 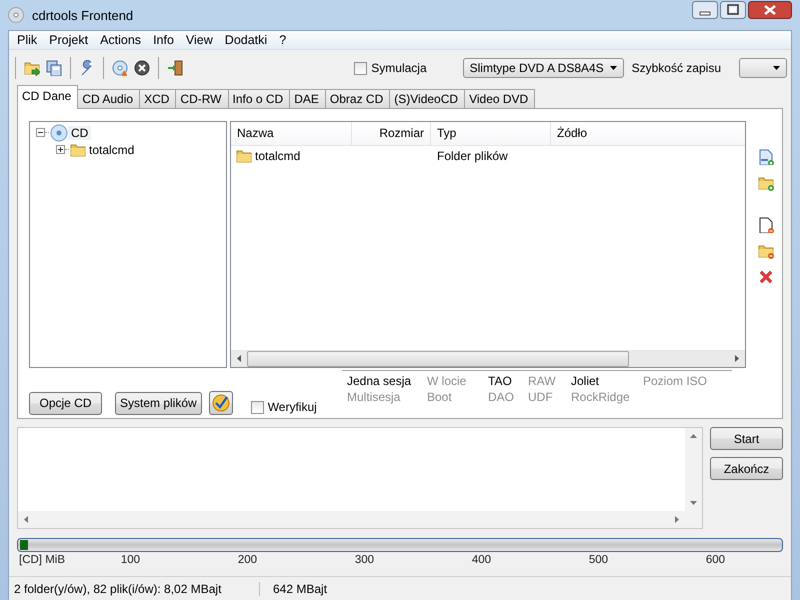 I want to click on tab: Info o CD, so click(x=259, y=98).